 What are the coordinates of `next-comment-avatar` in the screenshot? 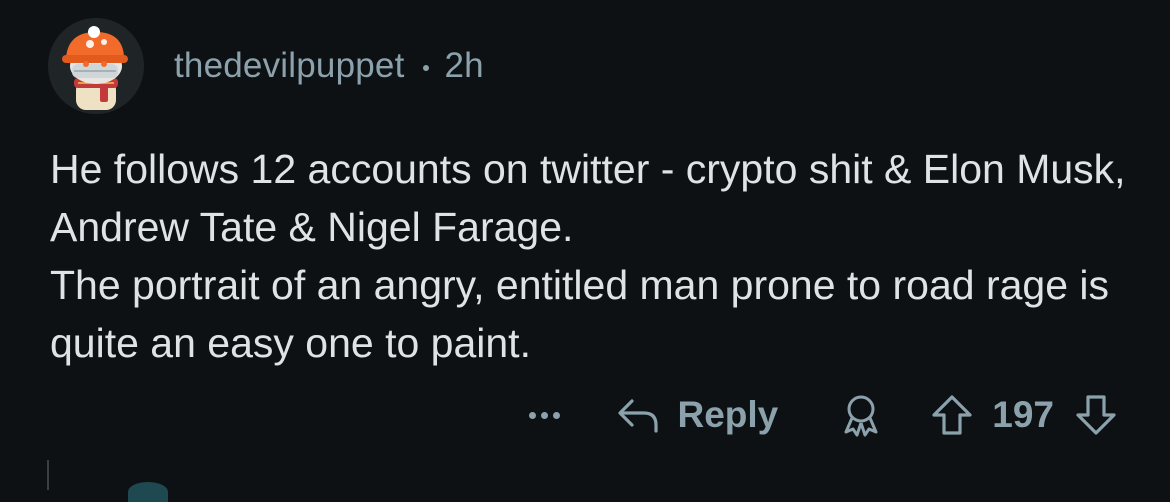 It's located at (148, 492).